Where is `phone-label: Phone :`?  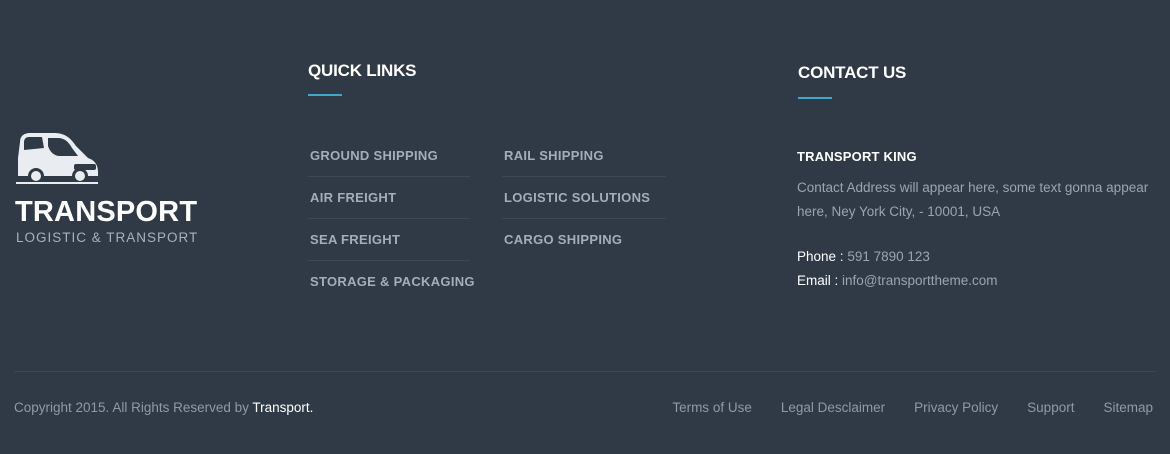 phone-label: Phone : is located at coordinates (820, 256).